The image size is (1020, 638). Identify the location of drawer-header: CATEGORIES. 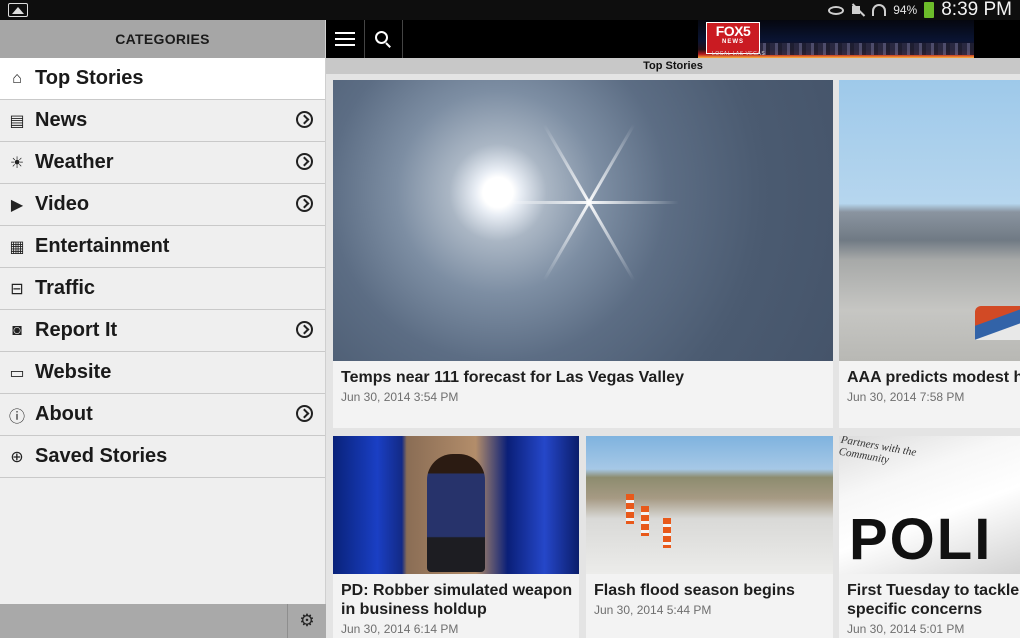
(162, 39).